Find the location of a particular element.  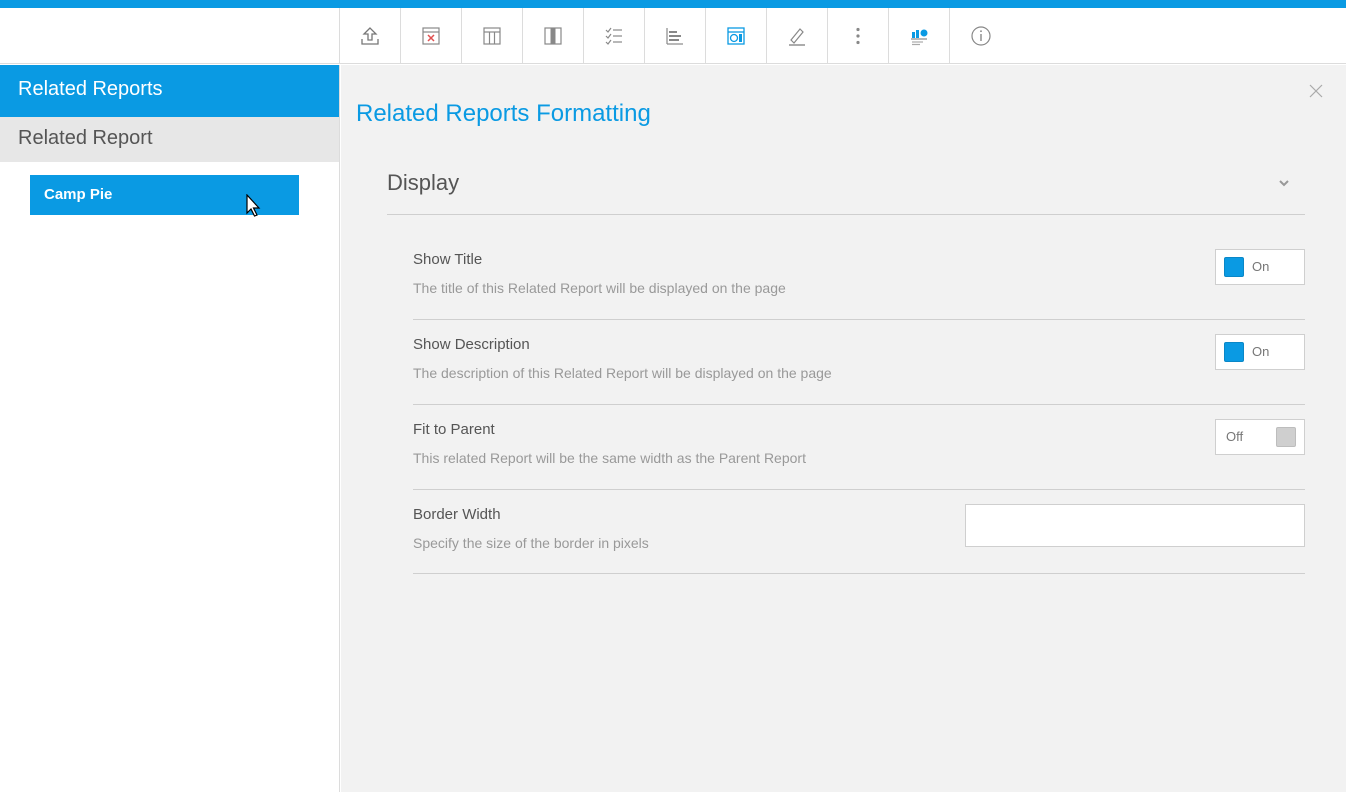

close-icon is located at coordinates (1316, 91).